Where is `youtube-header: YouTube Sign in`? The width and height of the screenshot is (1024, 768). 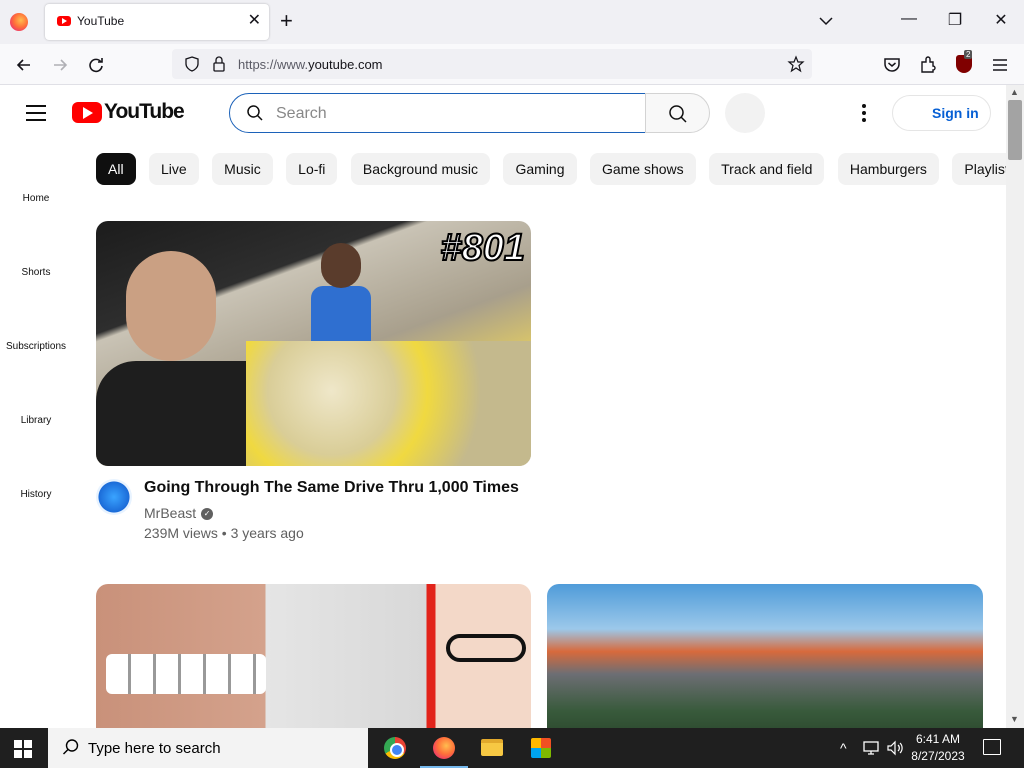 youtube-header: YouTube Sign in is located at coordinates (503, 113).